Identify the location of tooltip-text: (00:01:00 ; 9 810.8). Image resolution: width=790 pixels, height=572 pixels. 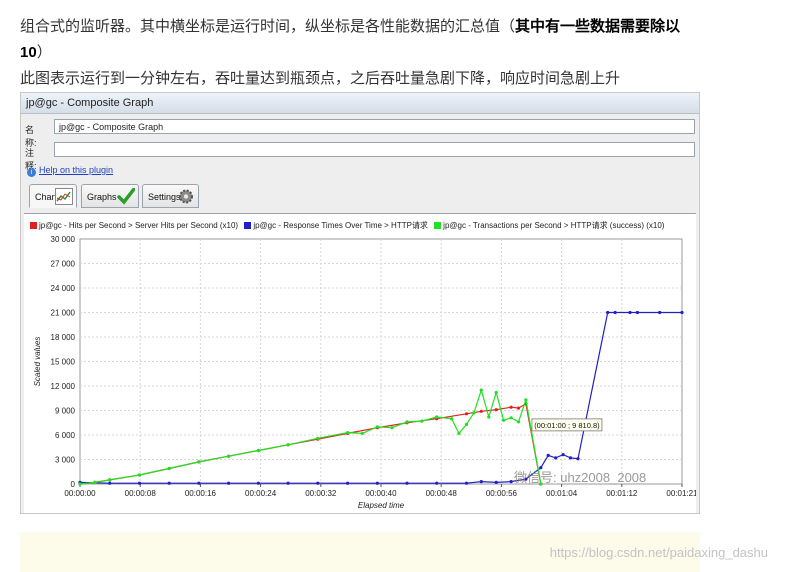
(567, 425).